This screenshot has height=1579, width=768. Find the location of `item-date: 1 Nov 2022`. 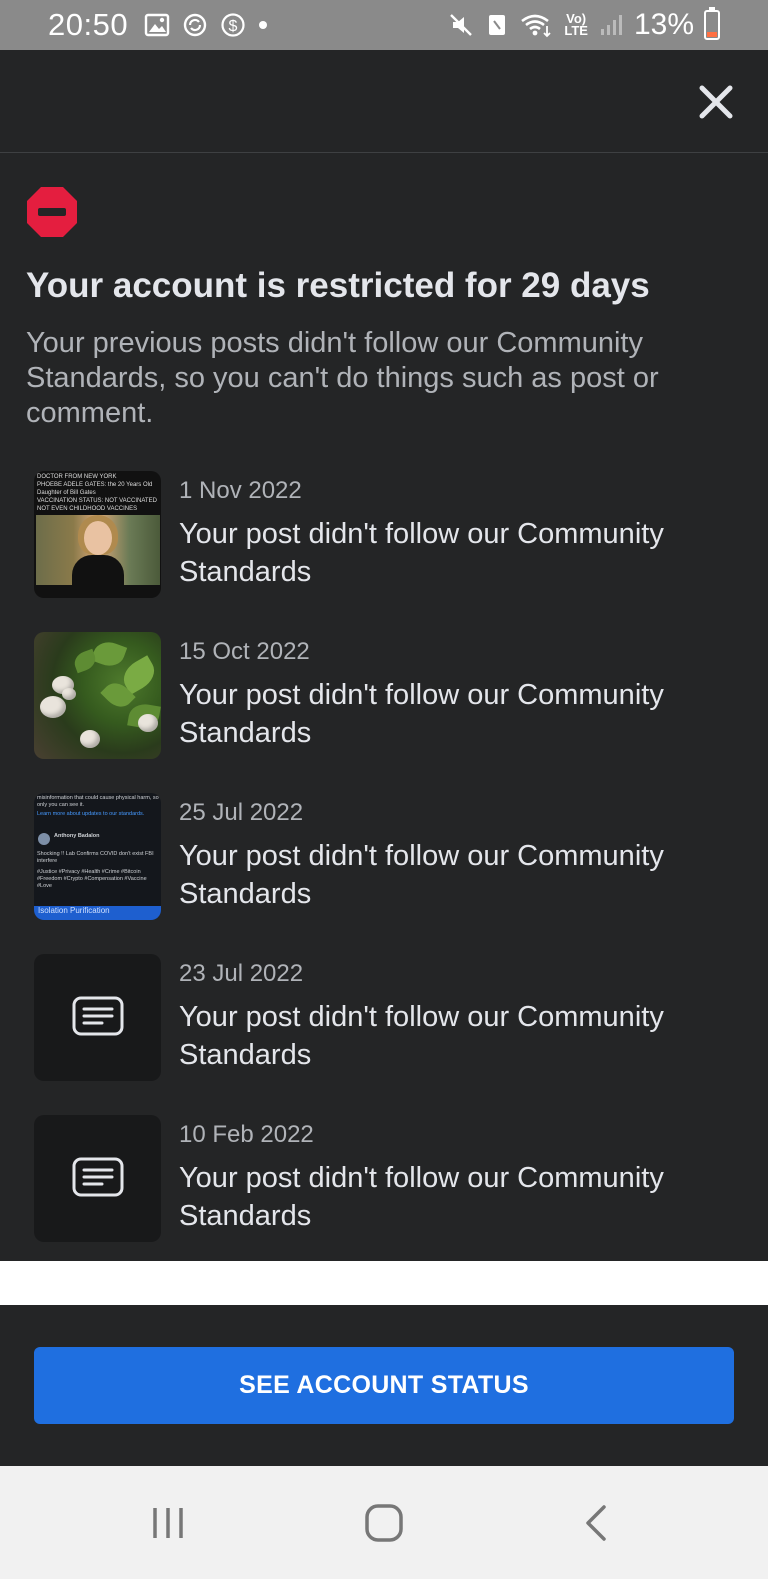

item-date: 1 Nov 2022 is located at coordinates (240, 490).